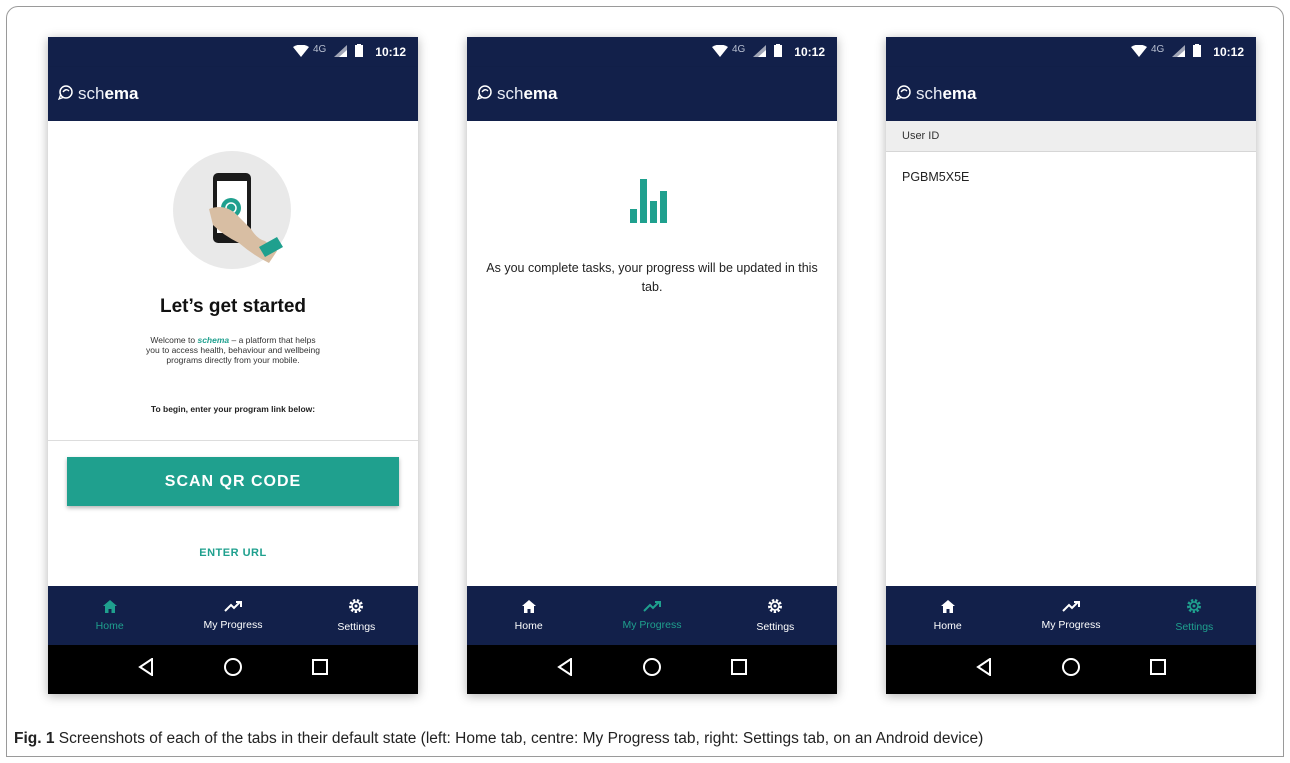  I want to click on welcome-title: Let’s get started, so click(233, 306).